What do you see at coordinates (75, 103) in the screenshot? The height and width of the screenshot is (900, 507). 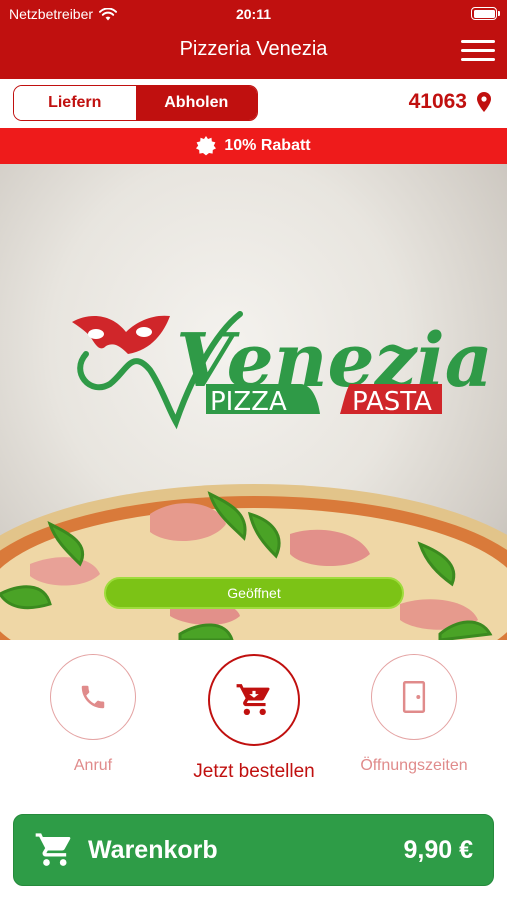 I see `delivery-option-liefern: Liefern` at bounding box center [75, 103].